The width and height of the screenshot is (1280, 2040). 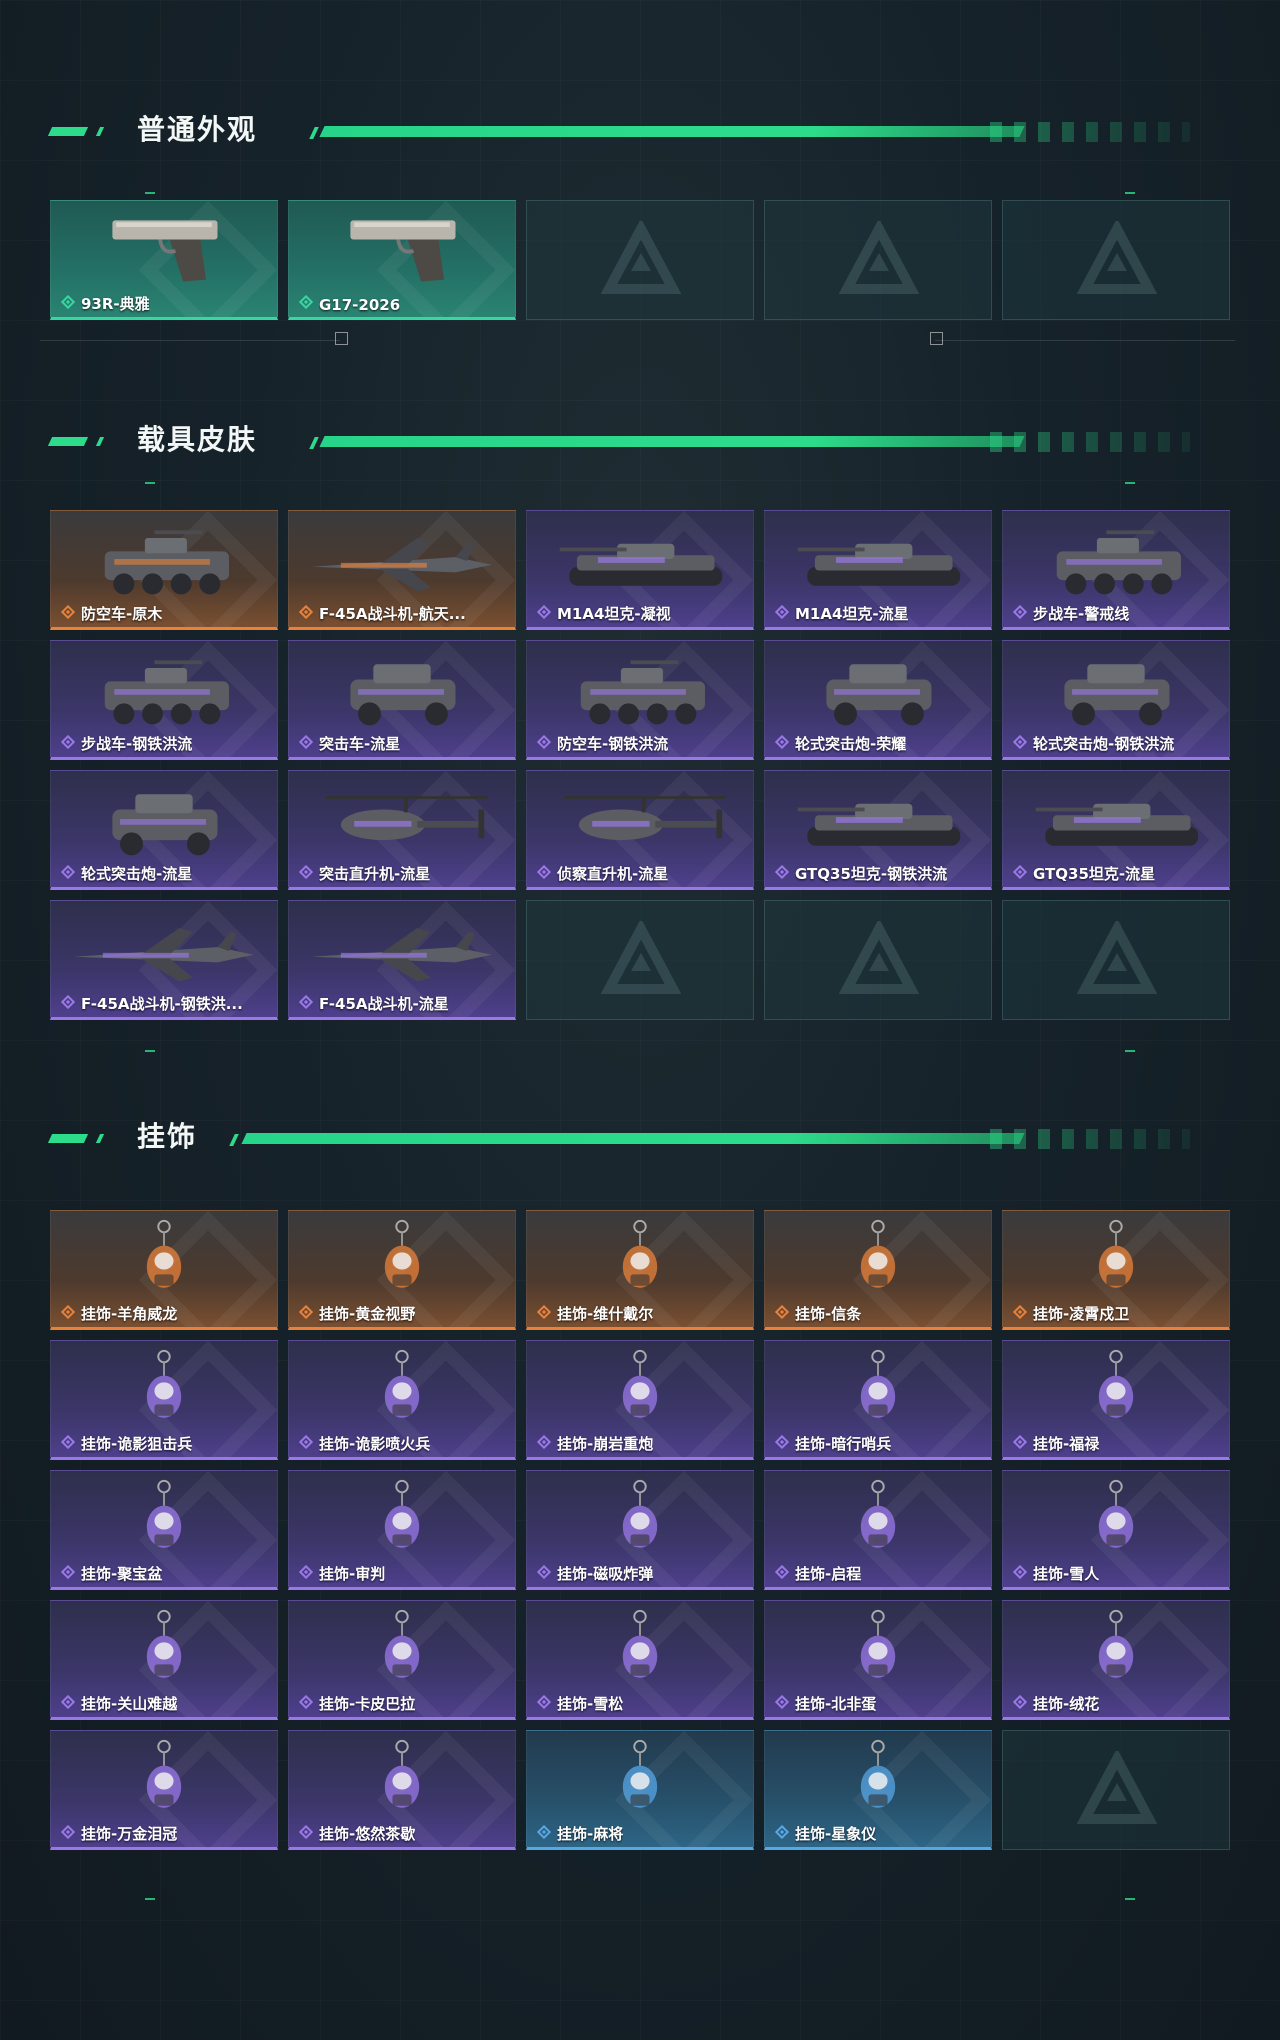 What do you see at coordinates (402, 260) in the screenshot?
I see `item-card: G17-2026` at bounding box center [402, 260].